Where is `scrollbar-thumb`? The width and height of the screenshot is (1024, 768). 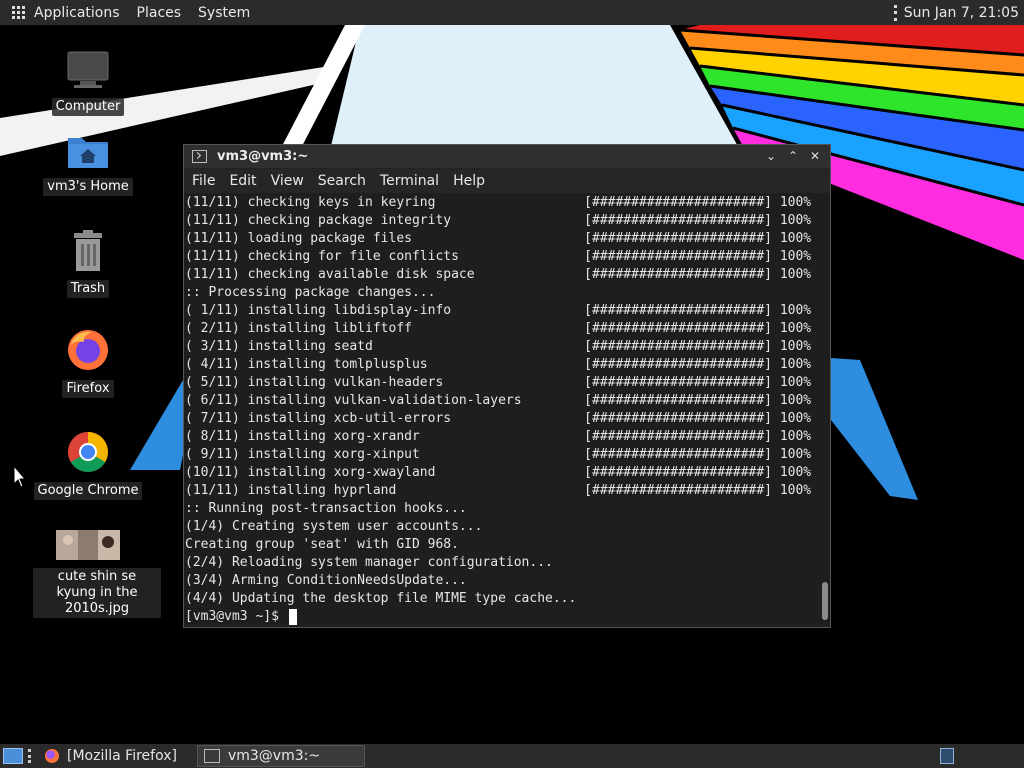 scrollbar-thumb is located at coordinates (825, 601).